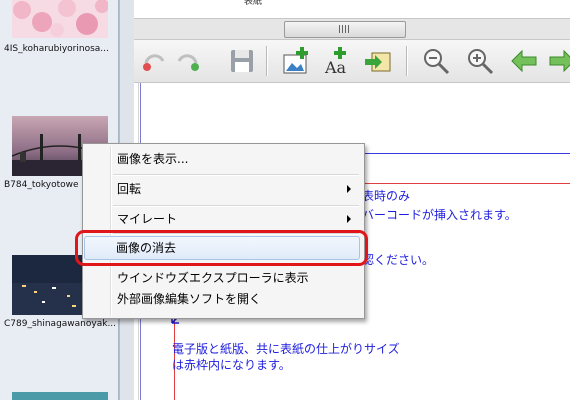 The height and width of the screenshot is (400, 570). I want to click on document-top-area: 表紙, so click(352, 9).